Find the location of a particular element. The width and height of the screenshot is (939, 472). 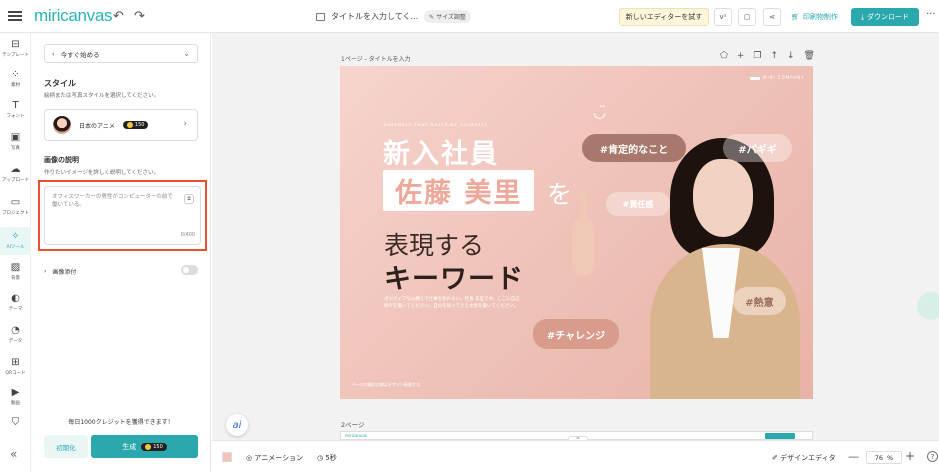

share-icon: ⋖ is located at coordinates (772, 17).